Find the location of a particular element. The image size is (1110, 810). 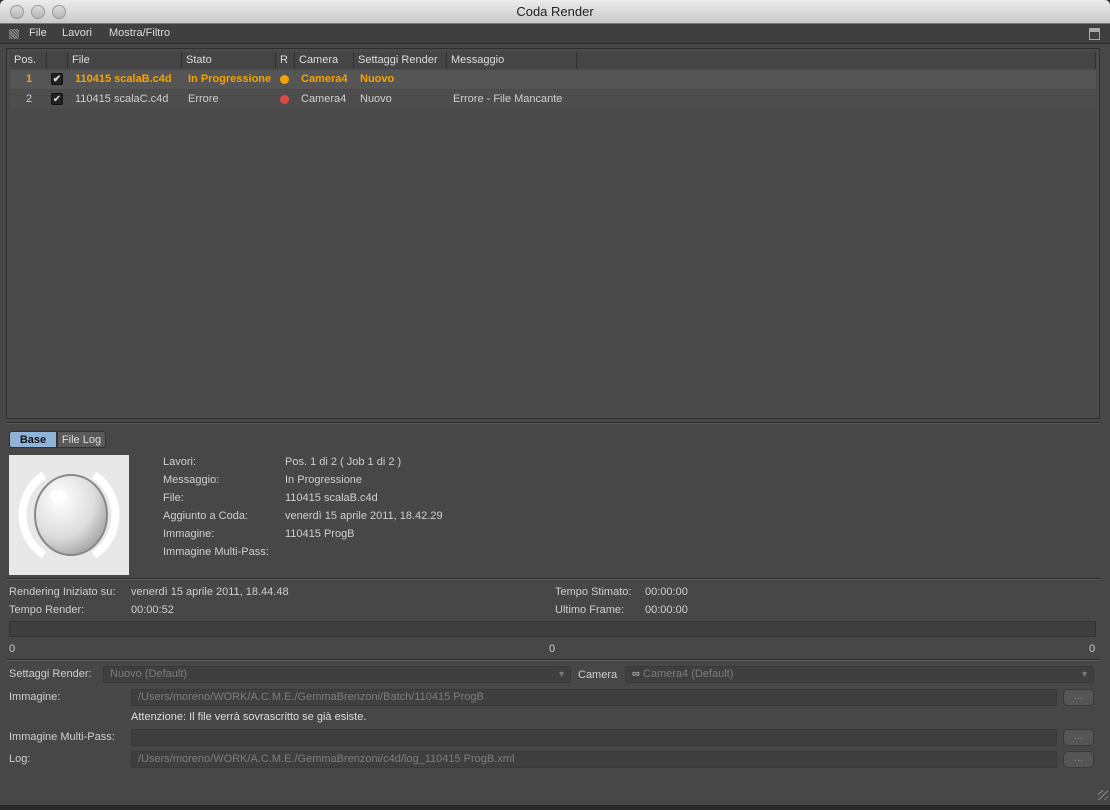

minimize-button is located at coordinates (38, 12).